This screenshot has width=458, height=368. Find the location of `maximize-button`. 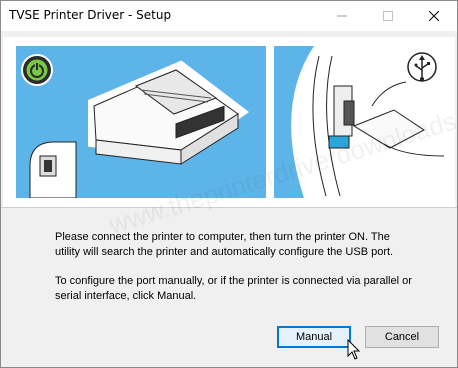

maximize-button is located at coordinates (388, 16).